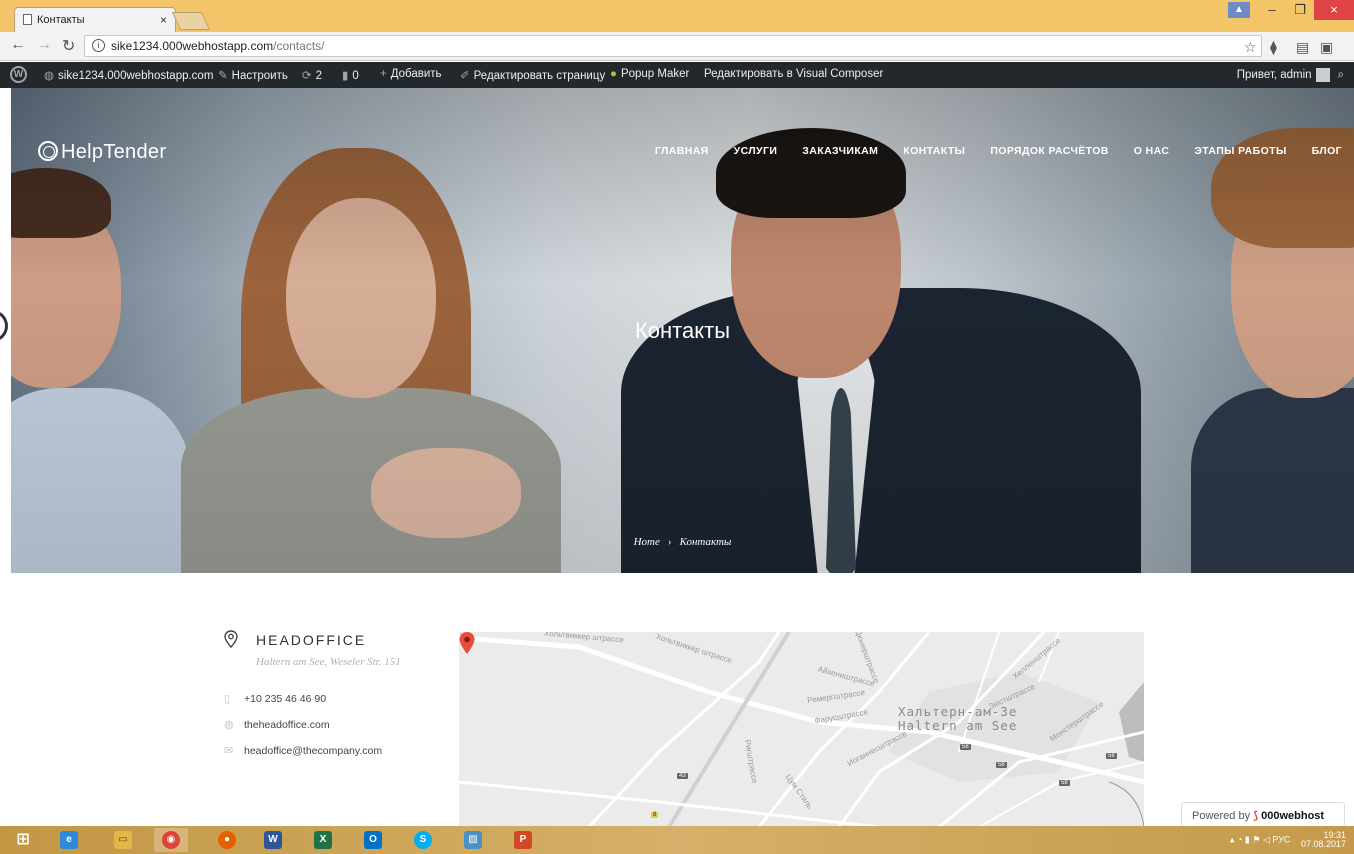 This screenshot has width=1354, height=854. I want to click on contact-email: ✉ headoffice@thecompany.com, so click(303, 750).